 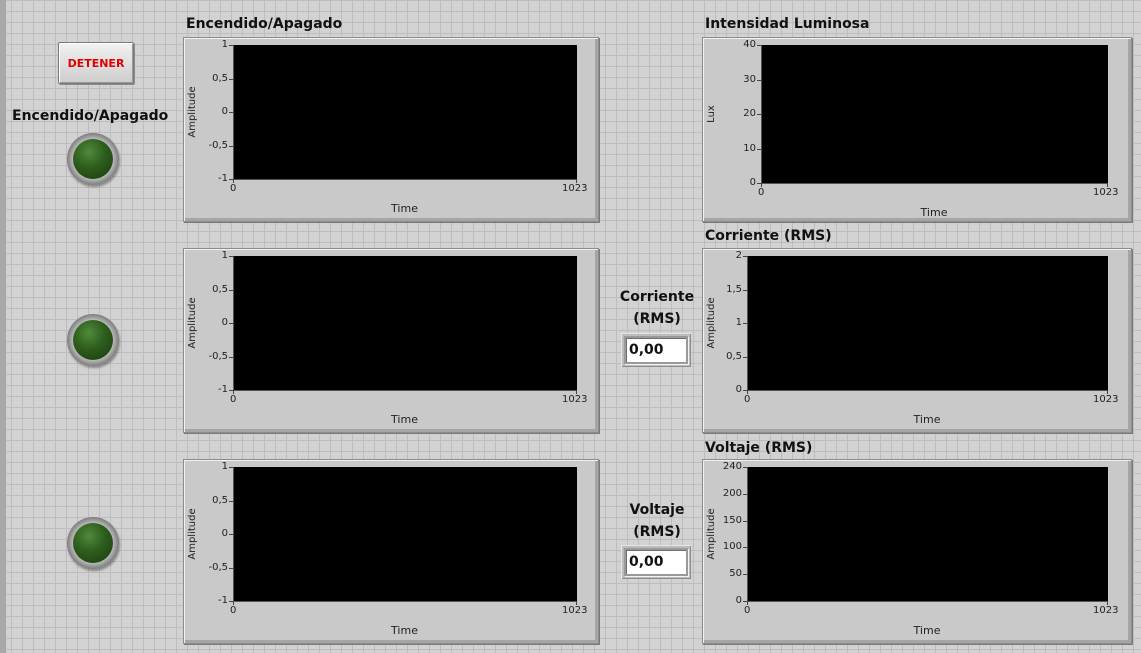 I want to click on y-axis-label-g3: Amplitude, so click(x=192, y=534).